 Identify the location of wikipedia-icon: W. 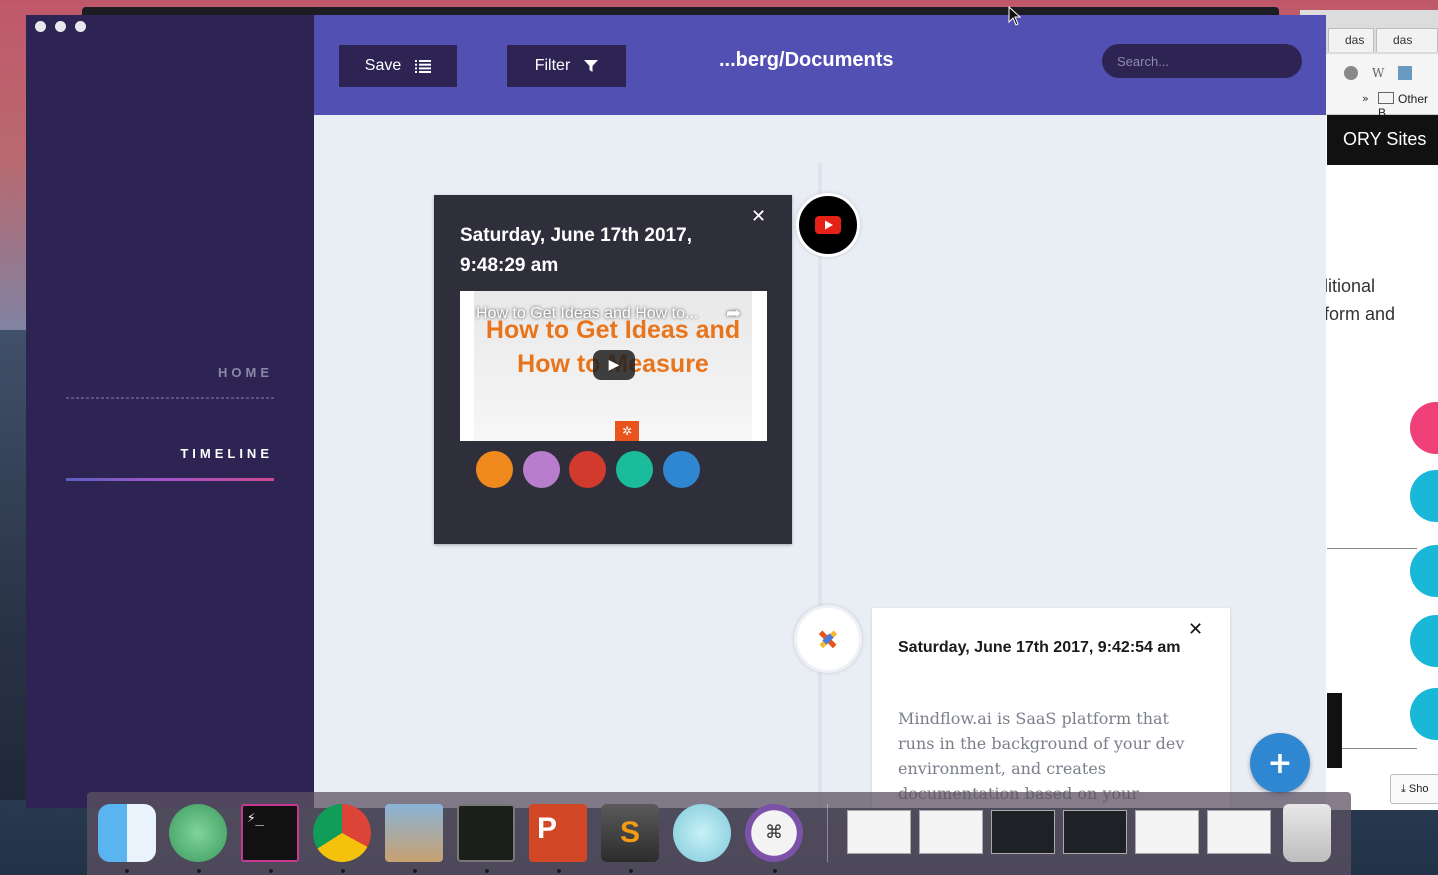
(1378, 73).